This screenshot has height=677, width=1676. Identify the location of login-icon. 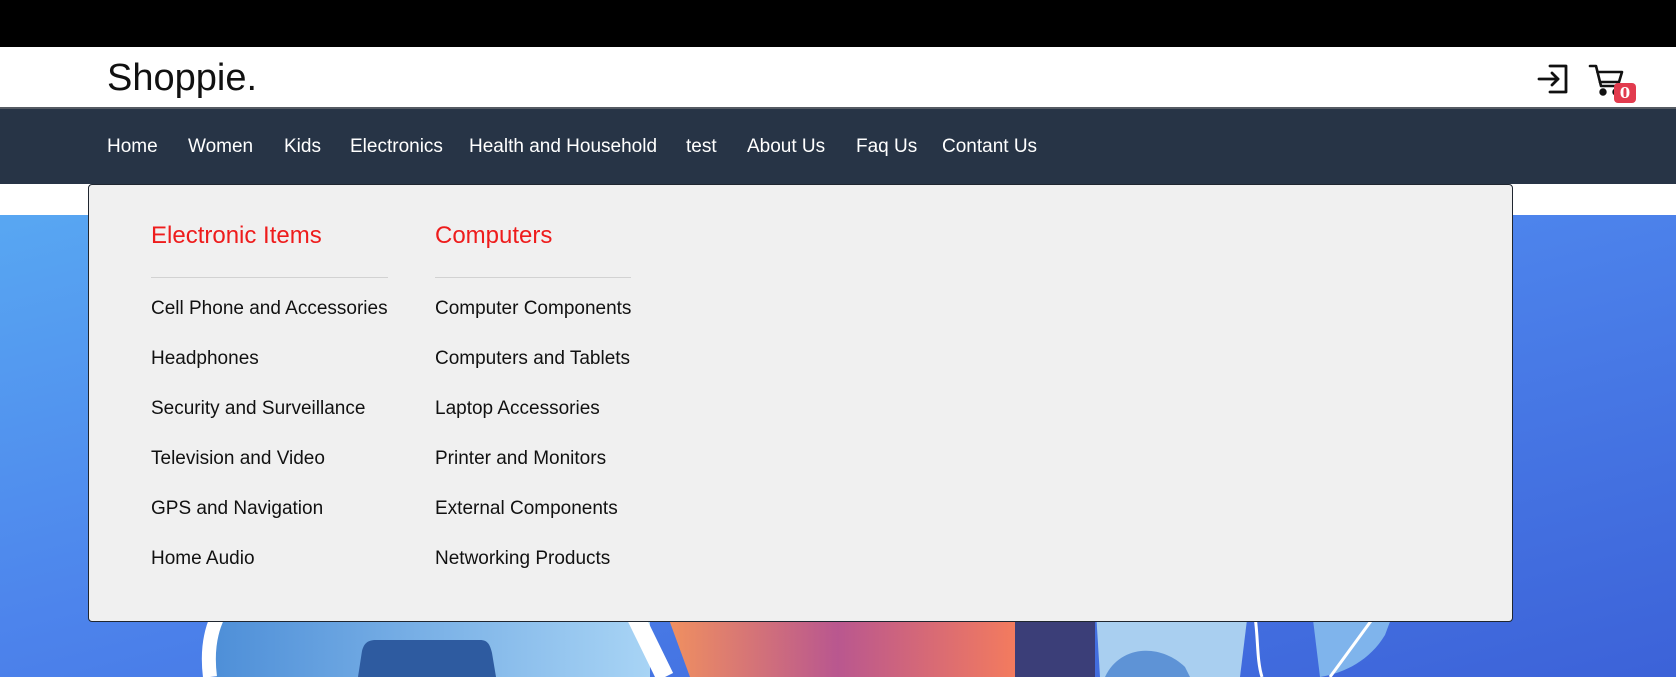
(1553, 79).